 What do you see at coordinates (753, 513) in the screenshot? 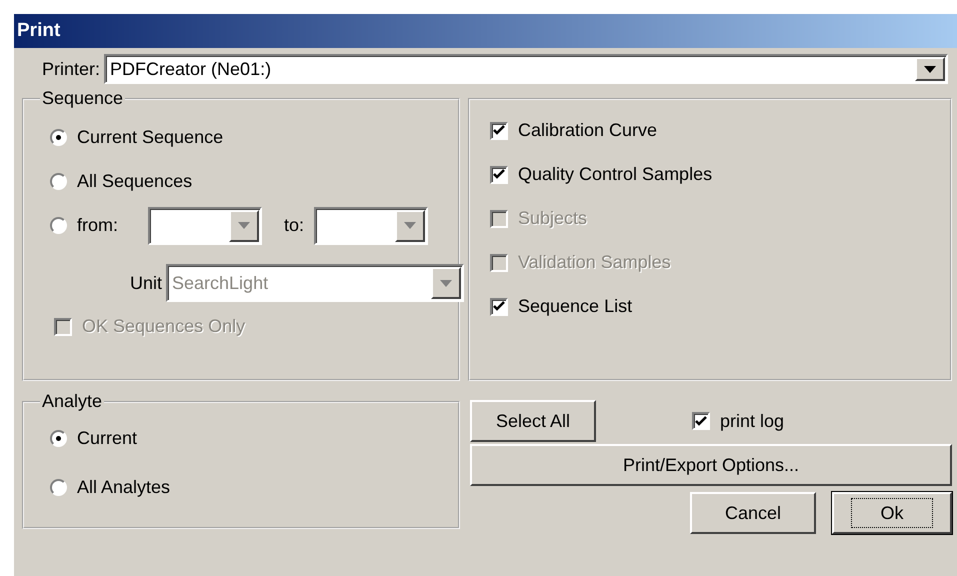
I see `cancel-button: Cancel` at bounding box center [753, 513].